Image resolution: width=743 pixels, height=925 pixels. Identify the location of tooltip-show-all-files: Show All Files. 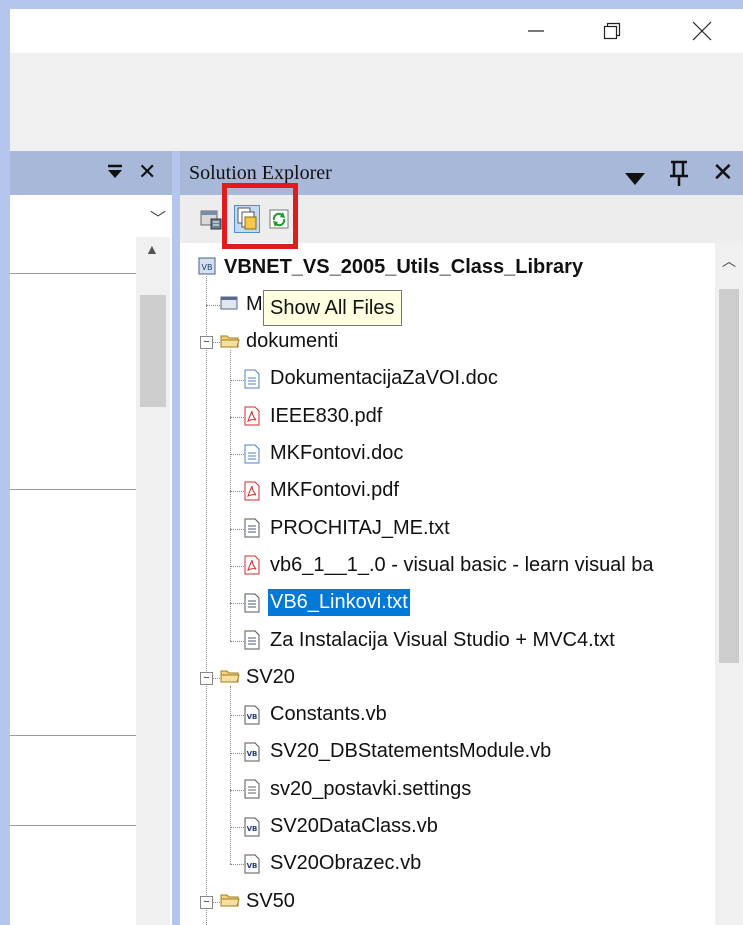
(332, 308).